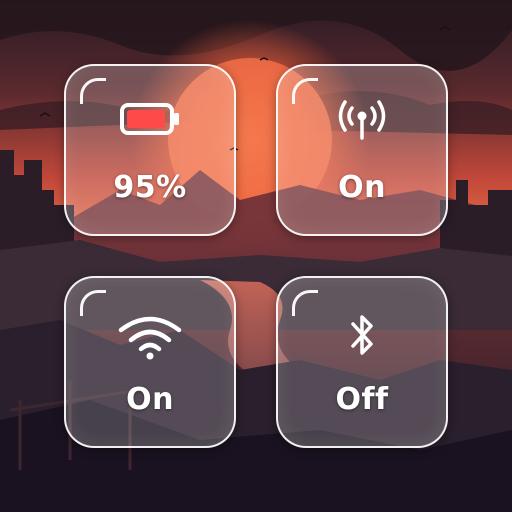 The width and height of the screenshot is (512, 512). What do you see at coordinates (362, 399) in the screenshot?
I see `bluetooth-status: Off` at bounding box center [362, 399].